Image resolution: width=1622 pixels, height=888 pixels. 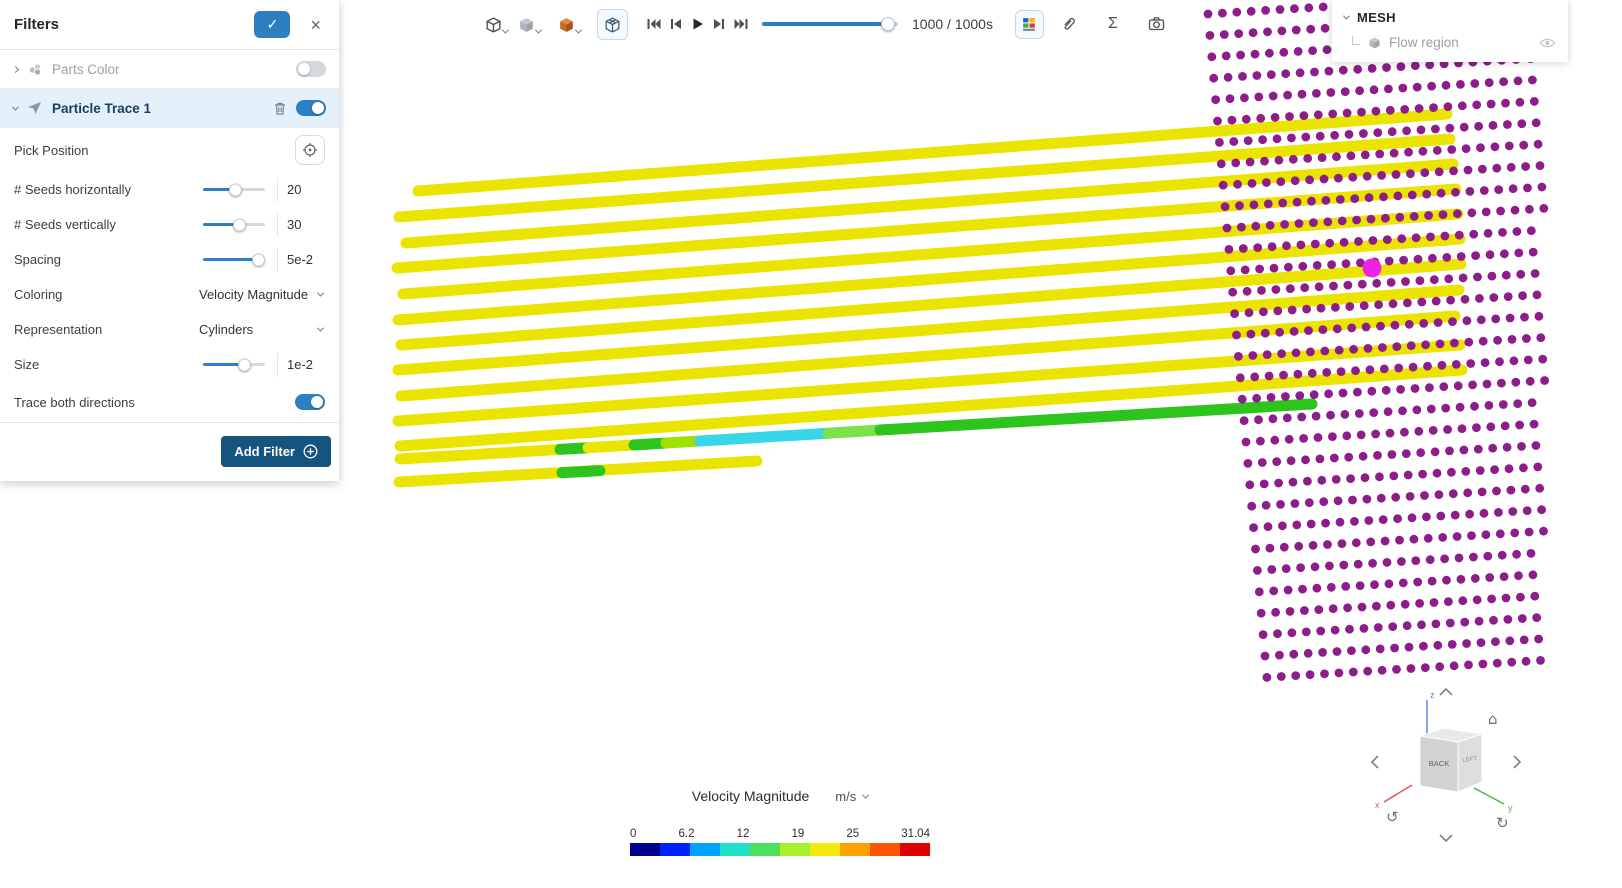 I want to click on delete-filter-button, so click(x=280, y=108).